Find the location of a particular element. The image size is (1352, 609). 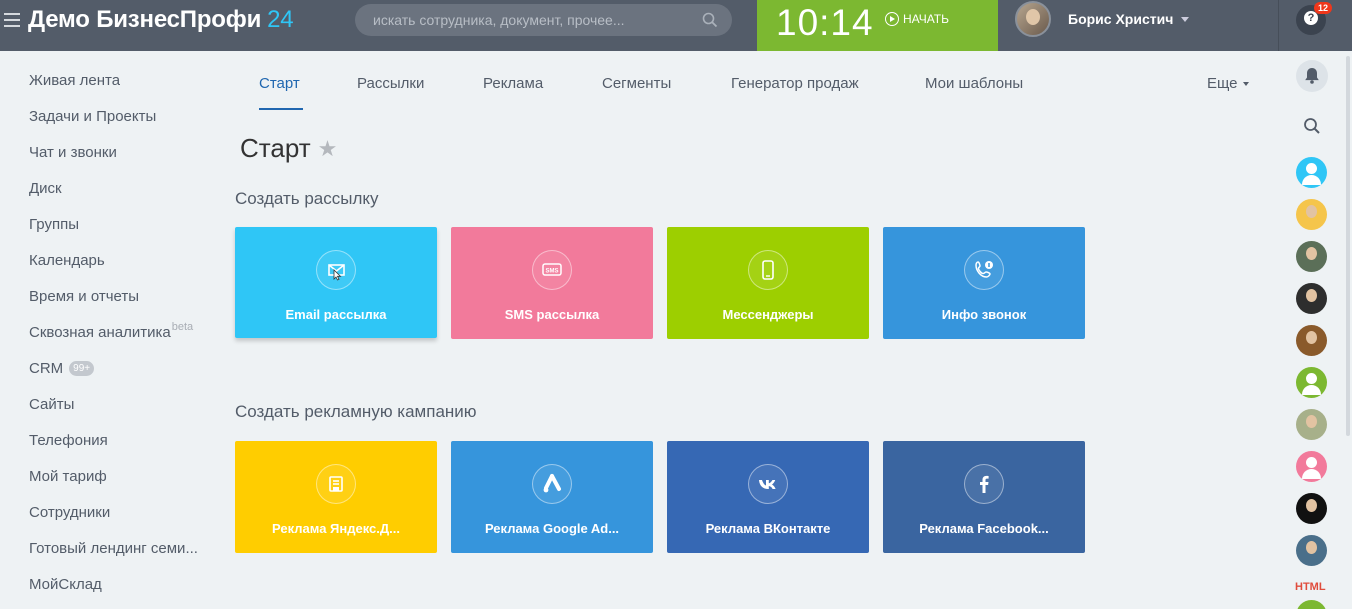

email-icon is located at coordinates (336, 270).